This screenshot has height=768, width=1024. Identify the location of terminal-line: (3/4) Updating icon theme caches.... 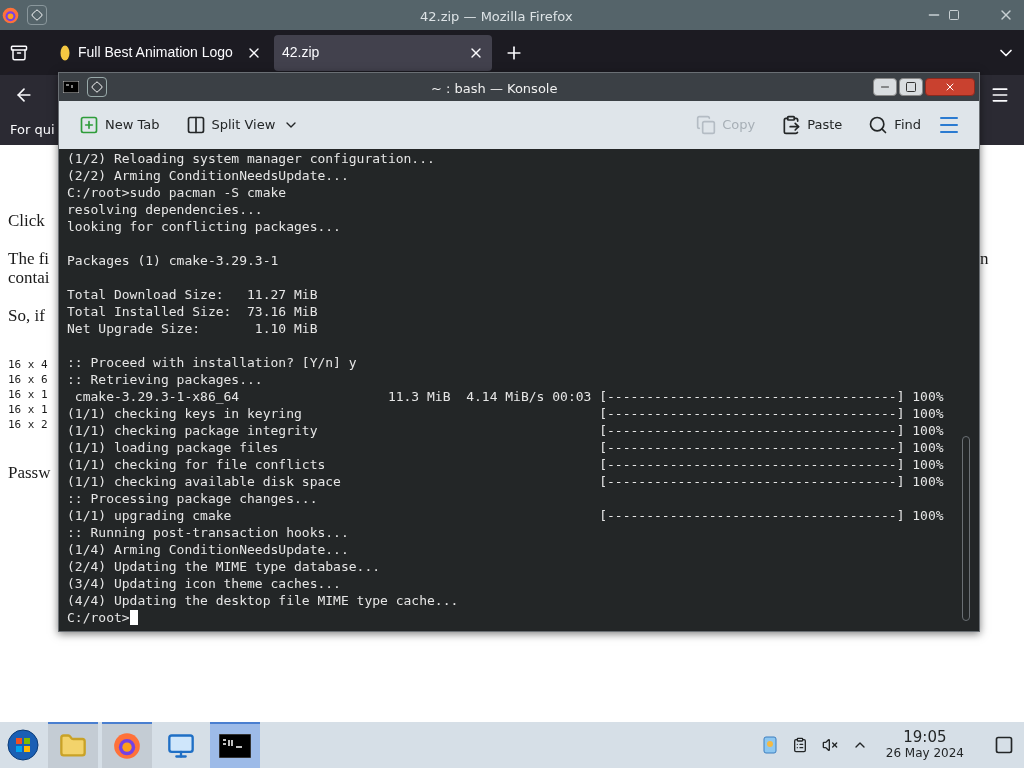
(204, 583).